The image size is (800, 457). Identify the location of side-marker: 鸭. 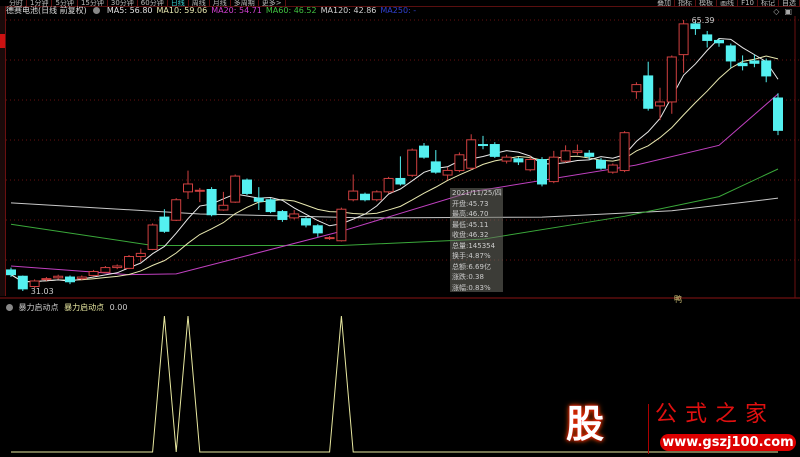
(678, 299).